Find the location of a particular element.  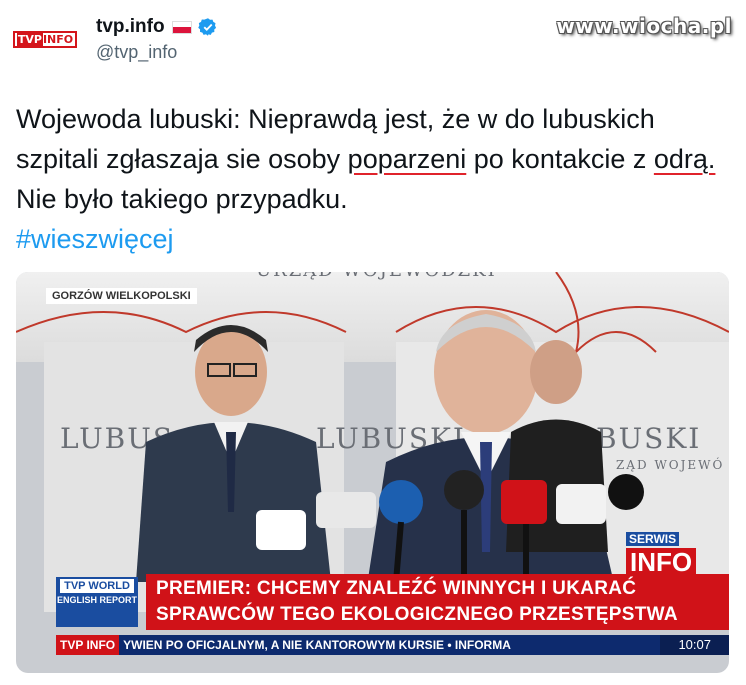

verified-badge-icon is located at coordinates (206, 27).